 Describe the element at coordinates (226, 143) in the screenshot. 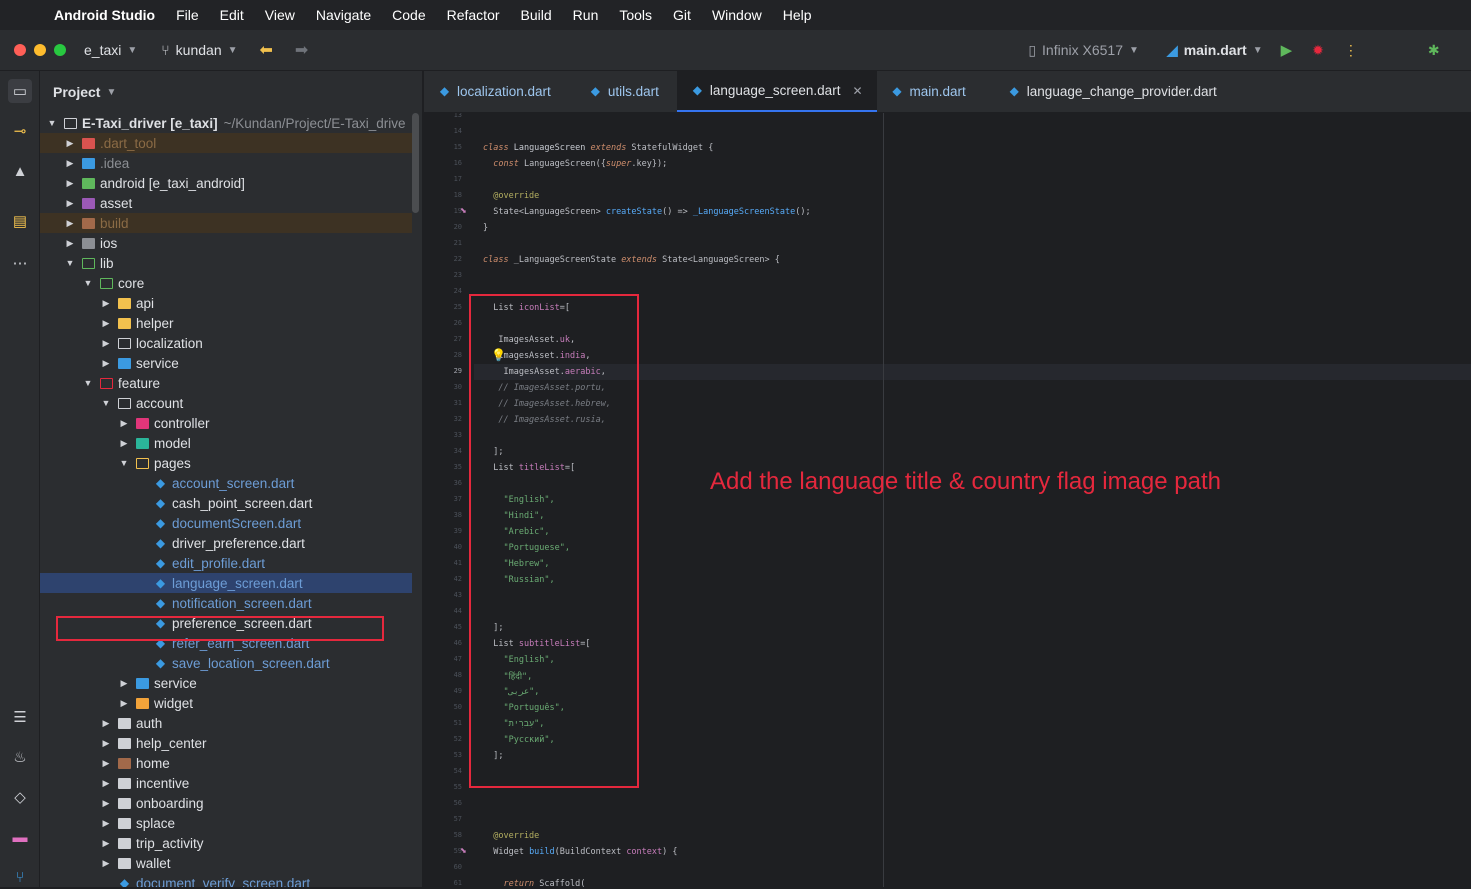

I see `tree-item-dart-tool: ▶ .dart_tool` at that location.